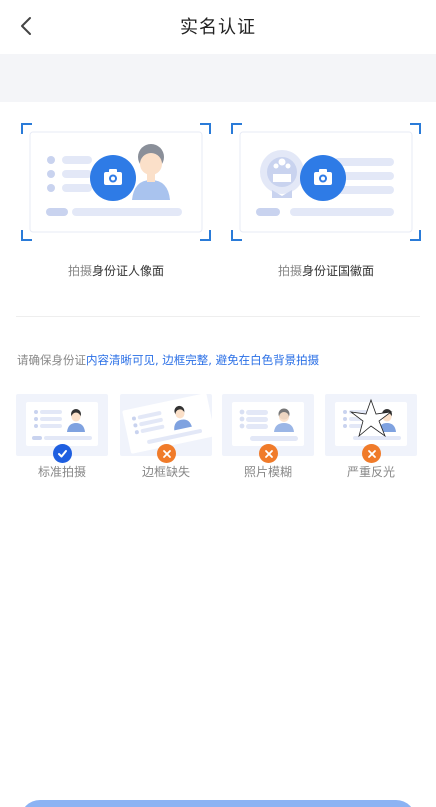 Image resolution: width=436 pixels, height=807 pixels. What do you see at coordinates (62, 428) in the screenshot?
I see `sample-standard` at bounding box center [62, 428].